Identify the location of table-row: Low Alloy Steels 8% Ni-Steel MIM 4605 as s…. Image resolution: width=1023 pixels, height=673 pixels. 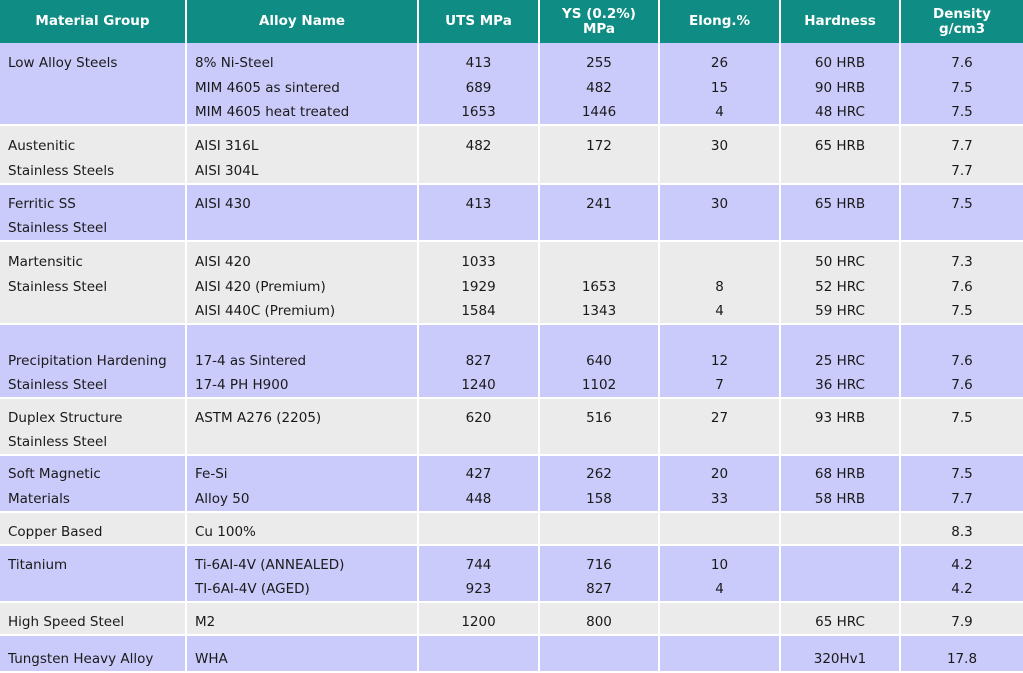
(511, 84).